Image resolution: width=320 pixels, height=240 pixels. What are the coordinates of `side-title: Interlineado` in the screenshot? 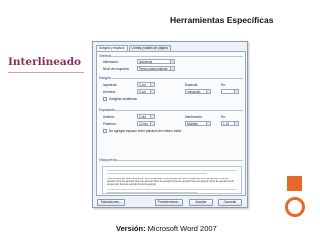 It's located at (45, 62).